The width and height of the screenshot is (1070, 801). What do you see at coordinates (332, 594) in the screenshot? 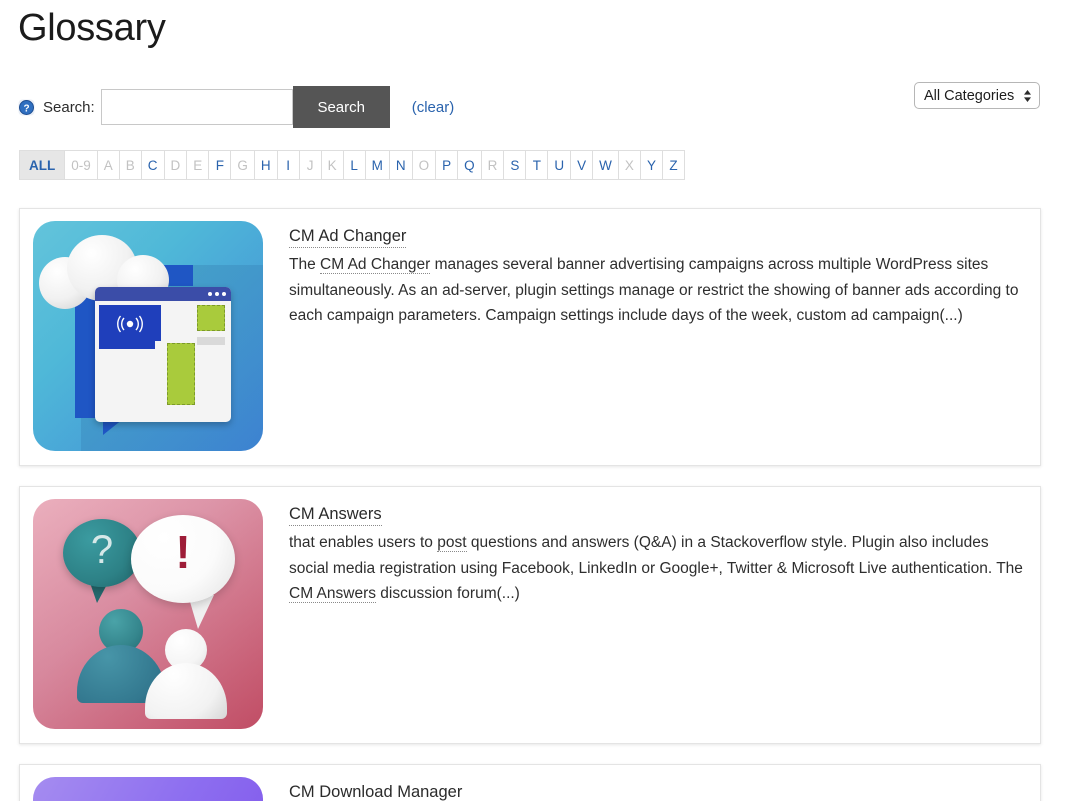
I see `glossary-term: CM Answers` at bounding box center [332, 594].